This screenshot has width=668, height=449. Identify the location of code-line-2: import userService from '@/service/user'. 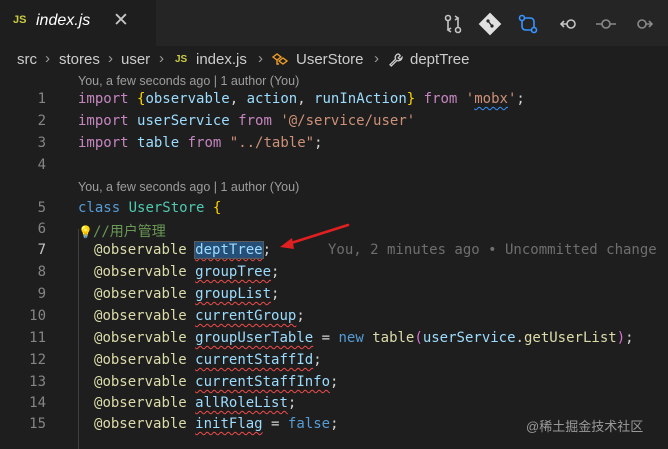
(246, 121).